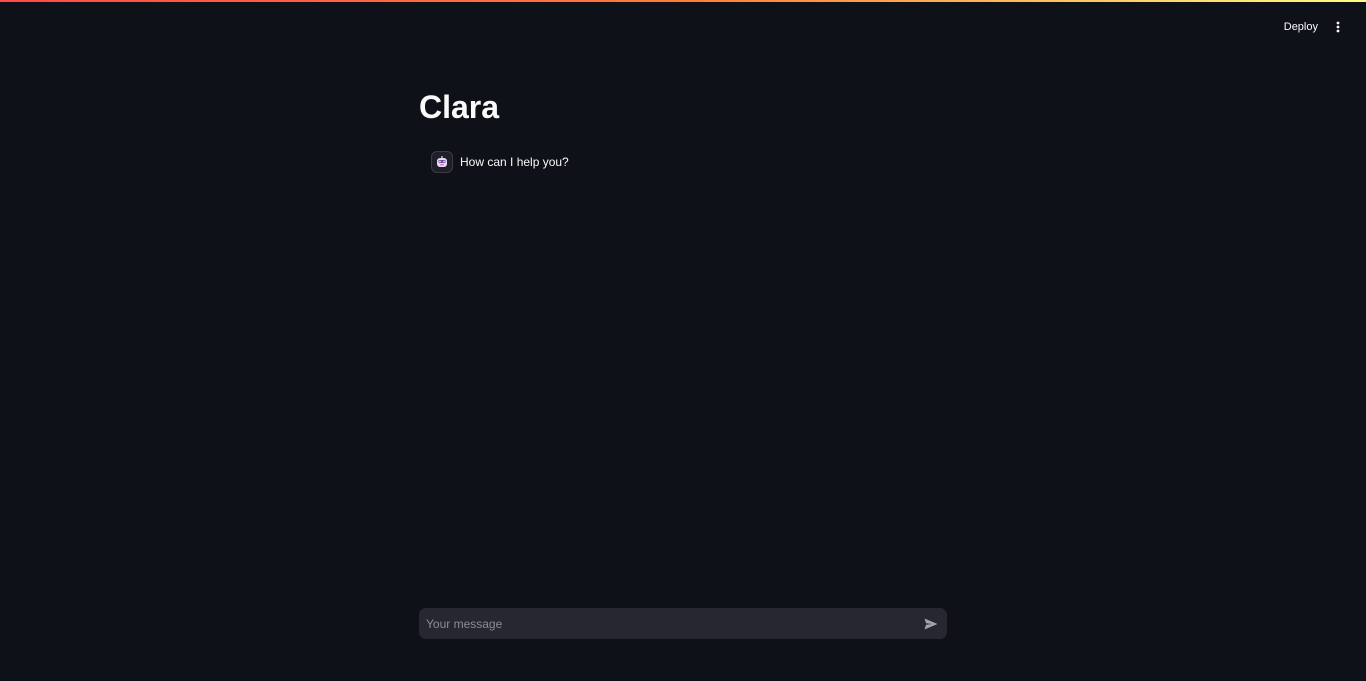 Image resolution: width=1366 pixels, height=681 pixels. I want to click on chat-input-container, so click(683, 623).